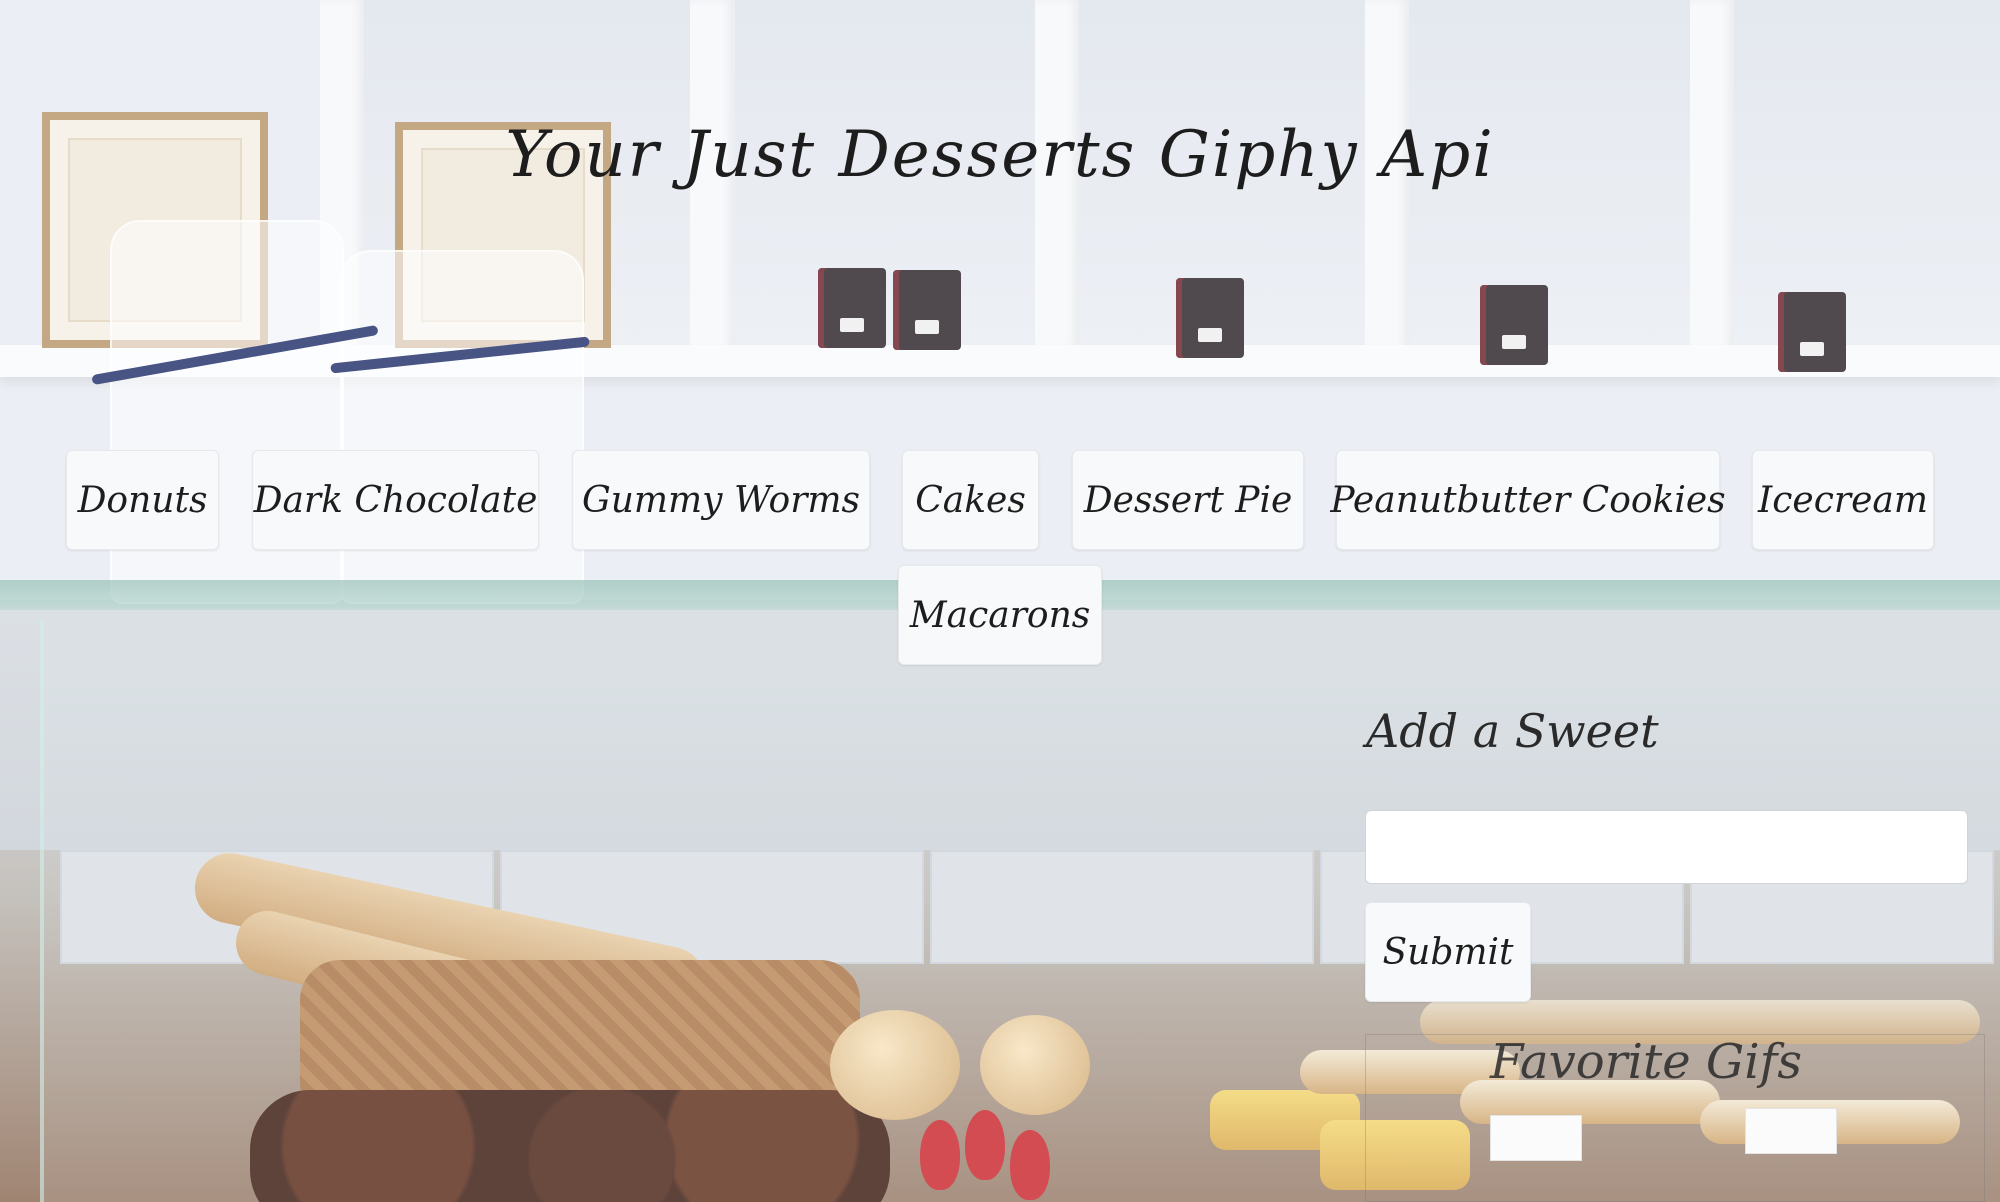 The width and height of the screenshot is (2000, 1202). I want to click on topic-button-dessert-pie: Dessert Pie, so click(1188, 500).